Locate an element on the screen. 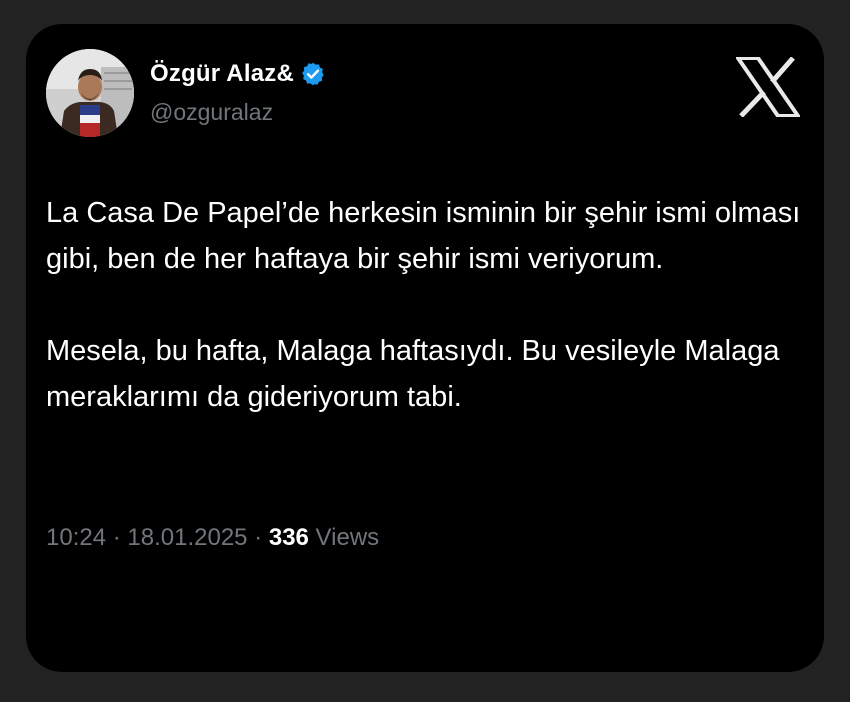 This screenshot has height=702, width=850. author-handle: @ozguralaz is located at coordinates (211, 112).